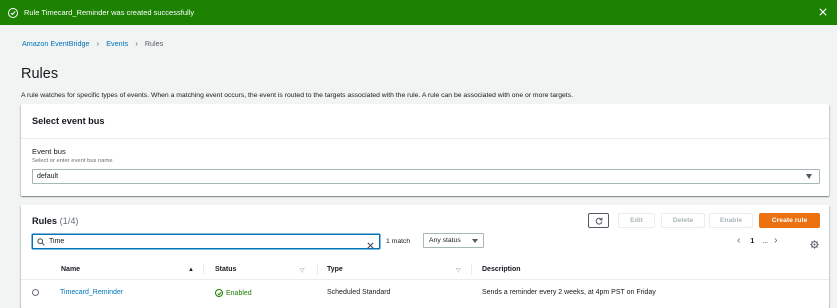 Image resolution: width=837 pixels, height=308 pixels. I want to click on rules-panel-title: Rules (1/4), so click(55, 221).